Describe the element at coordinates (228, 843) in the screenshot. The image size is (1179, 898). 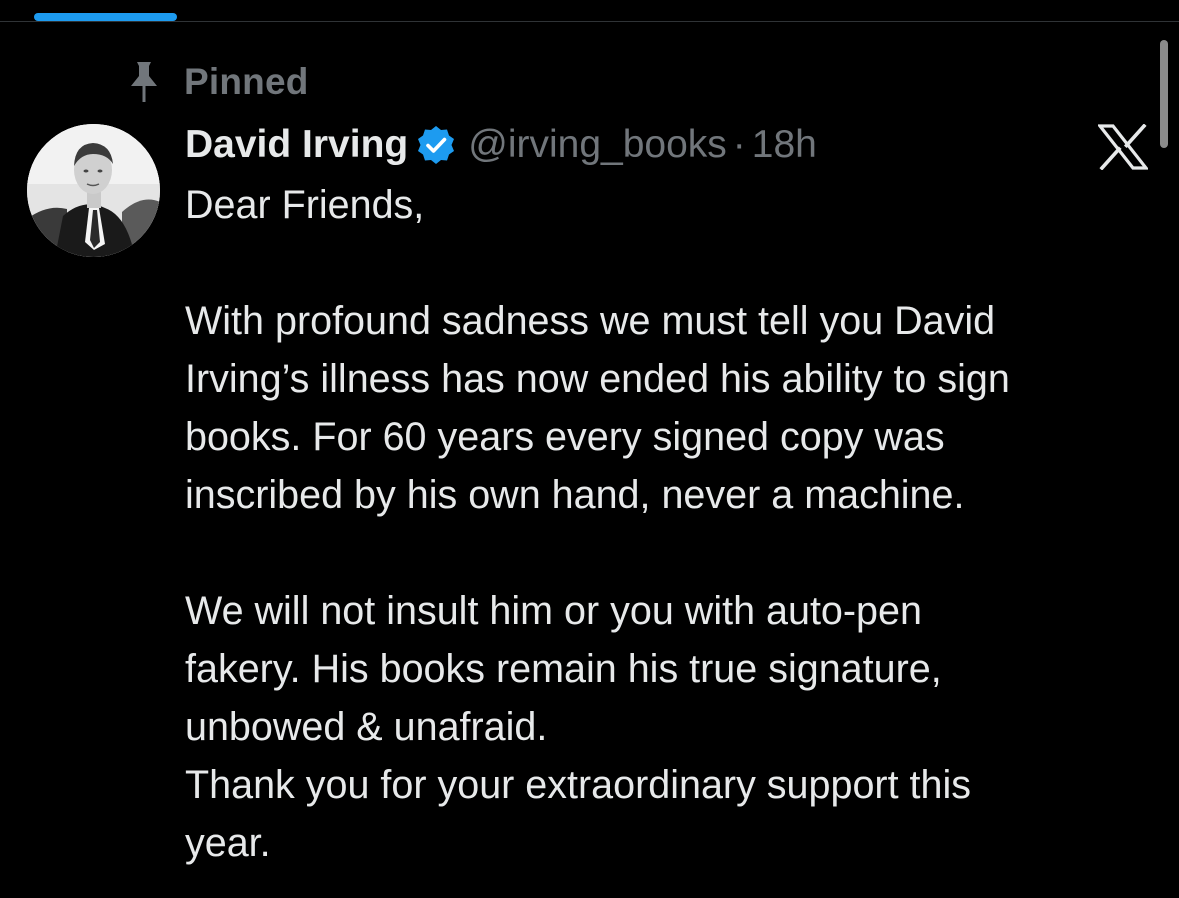
I see `post-text-line: year.` at that location.